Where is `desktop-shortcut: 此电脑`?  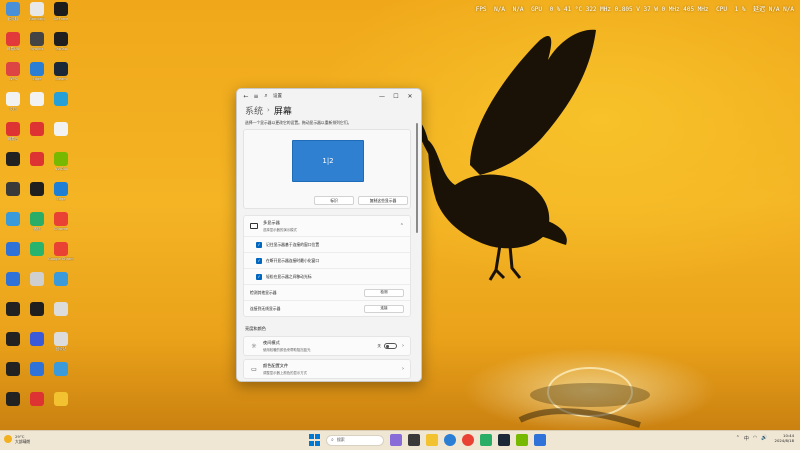
desktop-shortcut: 此电脑 is located at coordinates (13, 16).